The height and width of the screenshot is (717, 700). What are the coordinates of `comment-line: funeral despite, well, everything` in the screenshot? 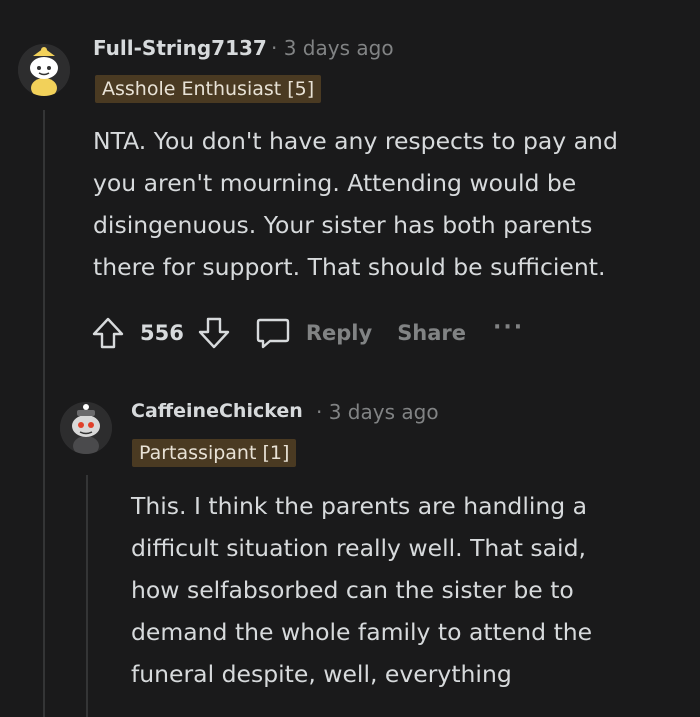 It's located at (321, 674).